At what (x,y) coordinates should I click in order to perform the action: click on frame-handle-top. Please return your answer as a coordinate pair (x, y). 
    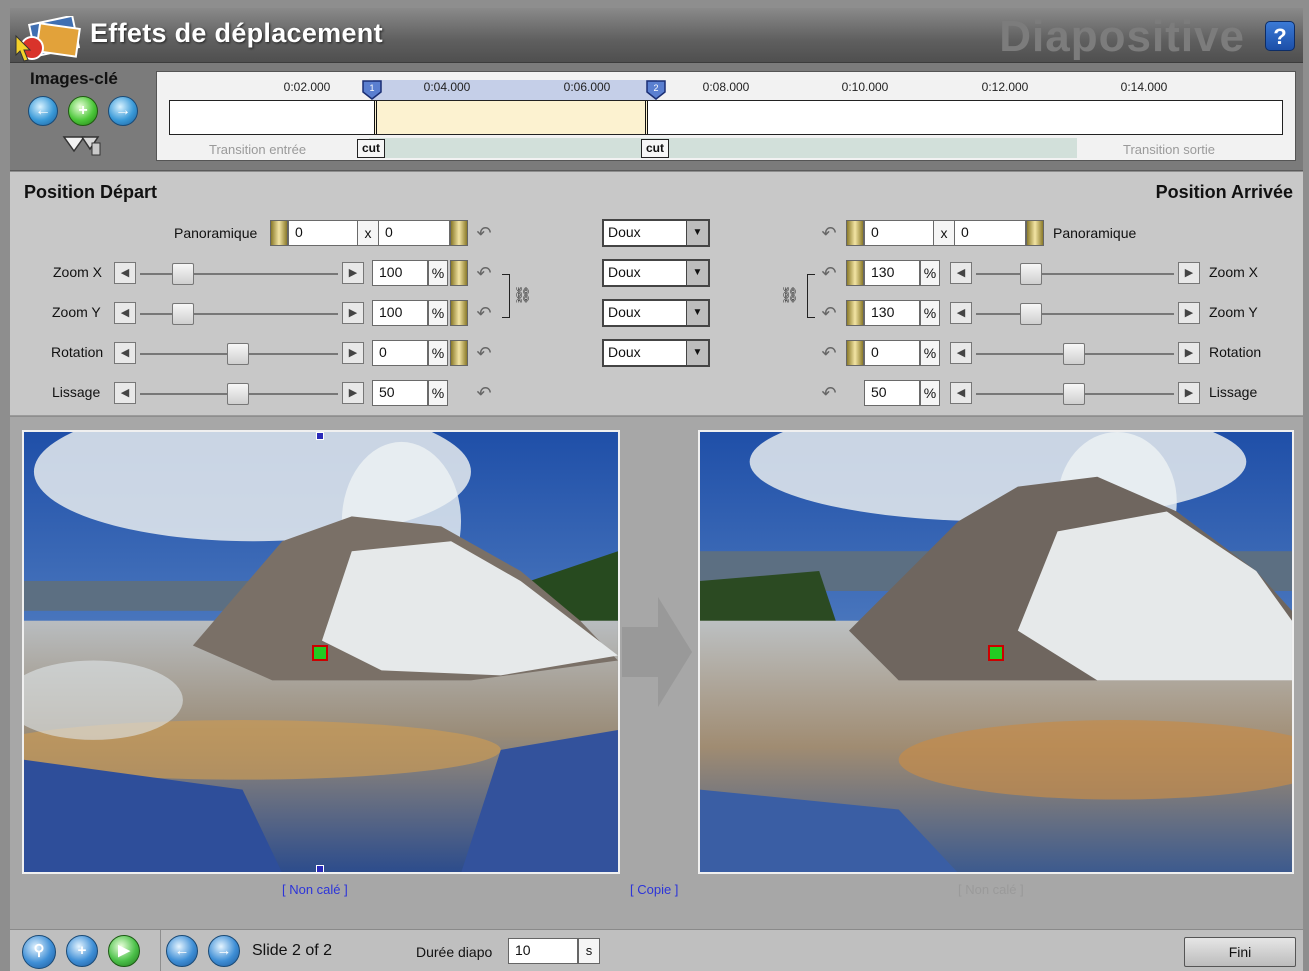
    Looking at the image, I should click on (320, 436).